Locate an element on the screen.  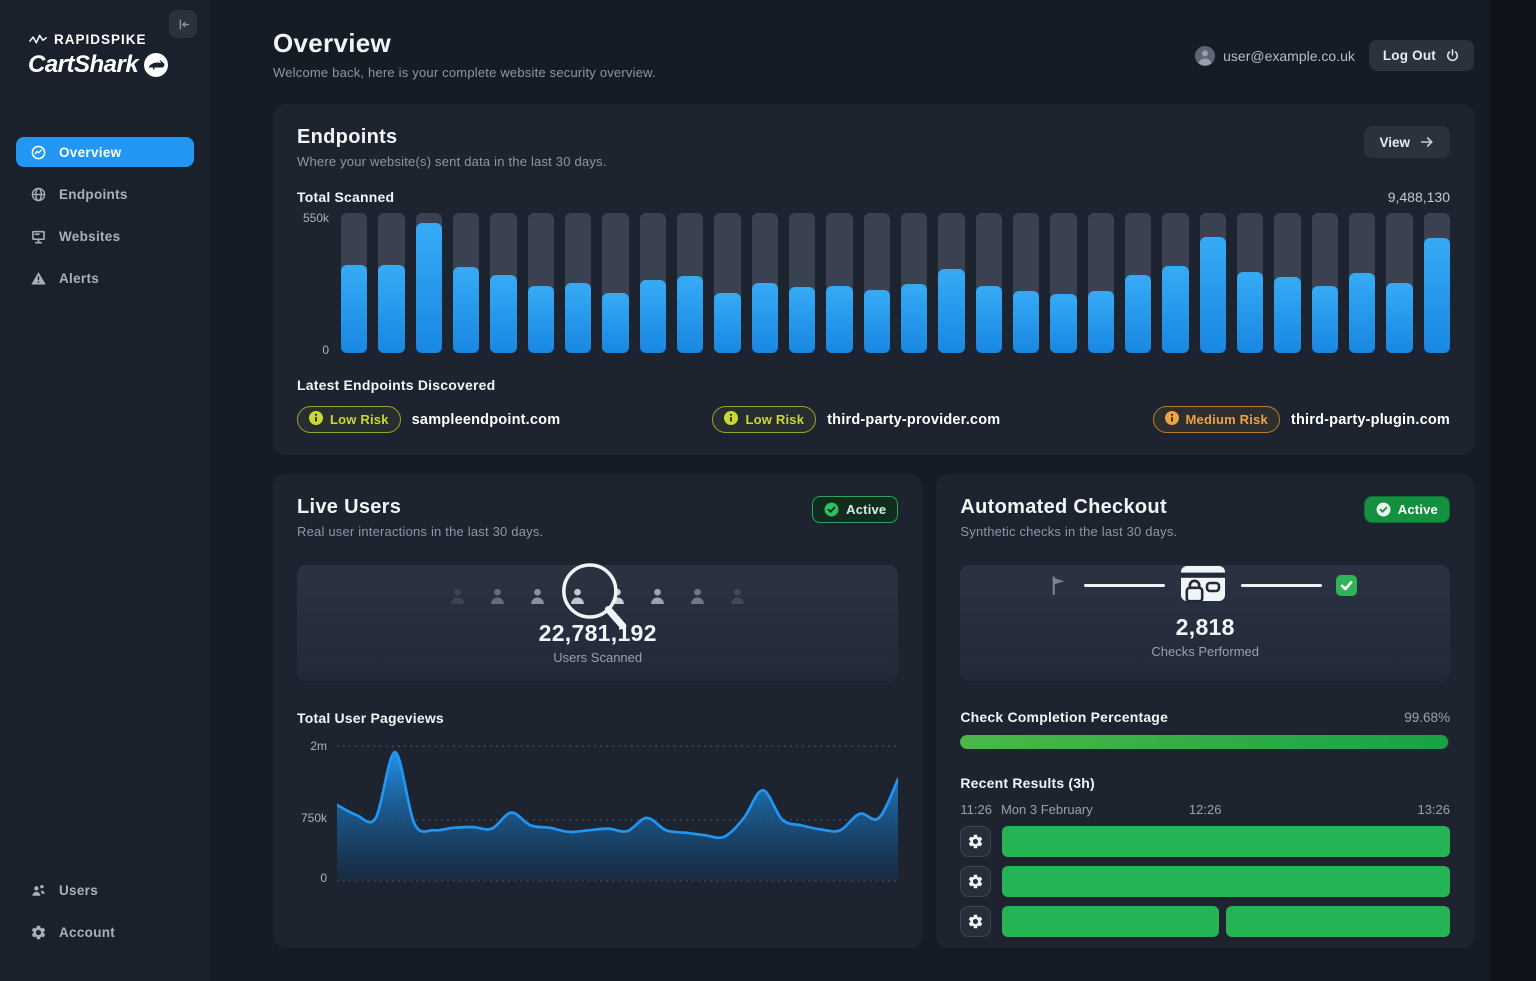
live-users-status-label: Active is located at coordinates (866, 509).